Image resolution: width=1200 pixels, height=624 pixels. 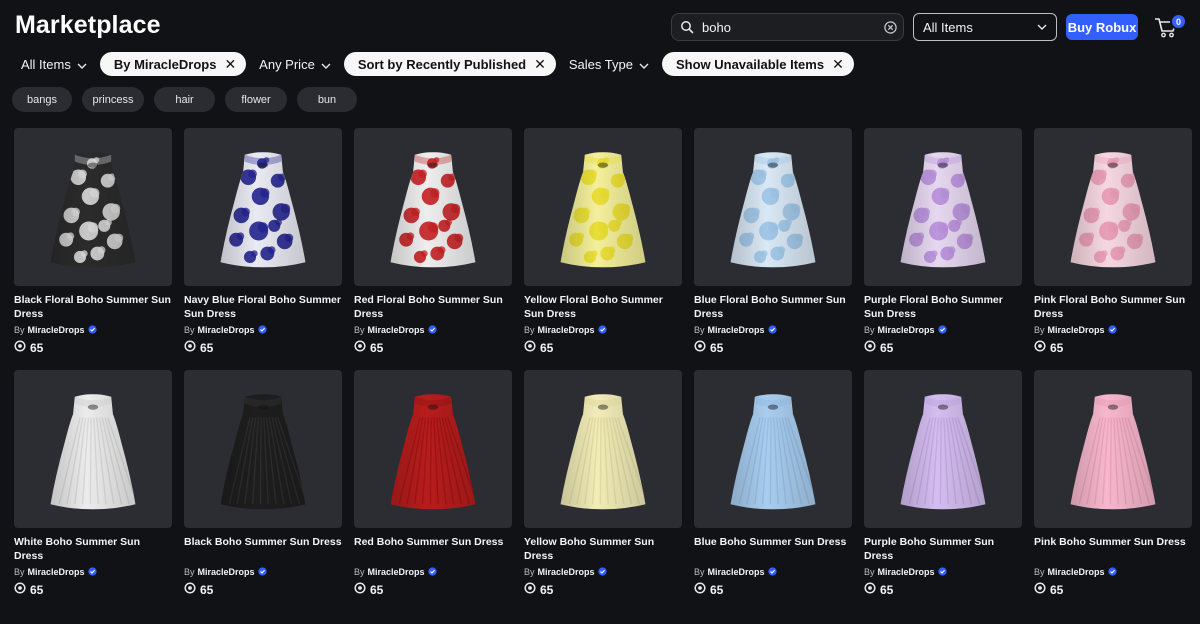 I want to click on tag-chip-princess: princess, so click(x=113, y=99).